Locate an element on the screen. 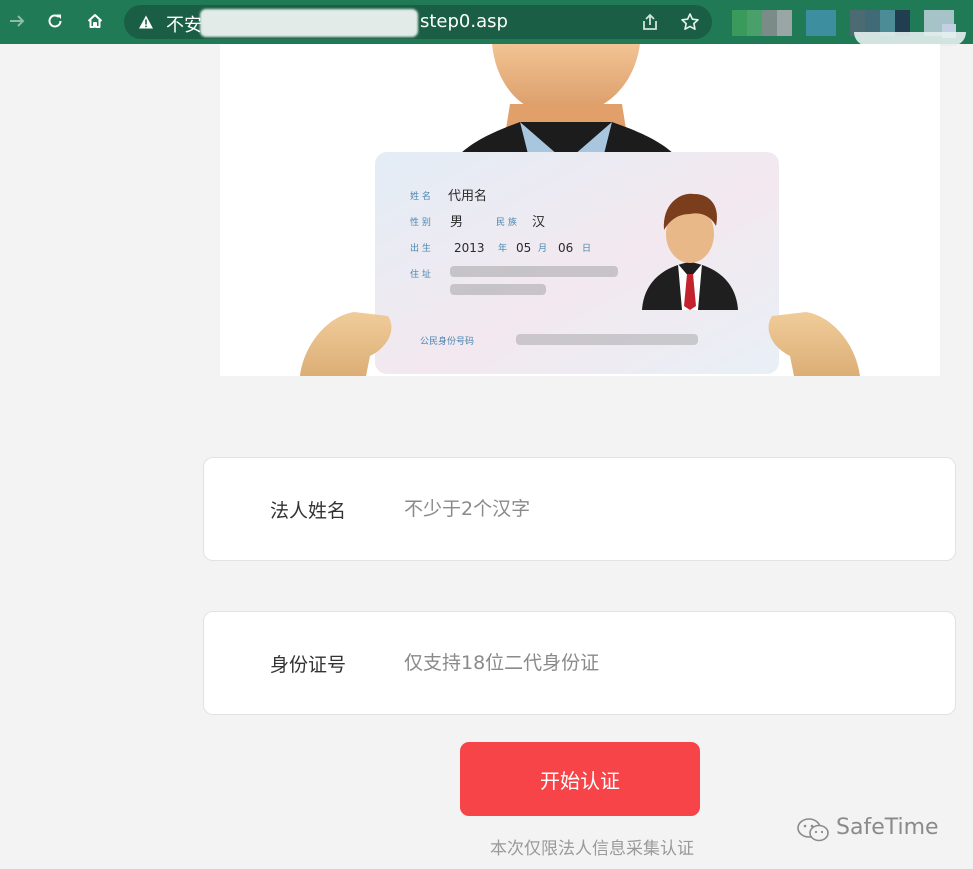  extension-icons-redacted is located at coordinates (850, 26).